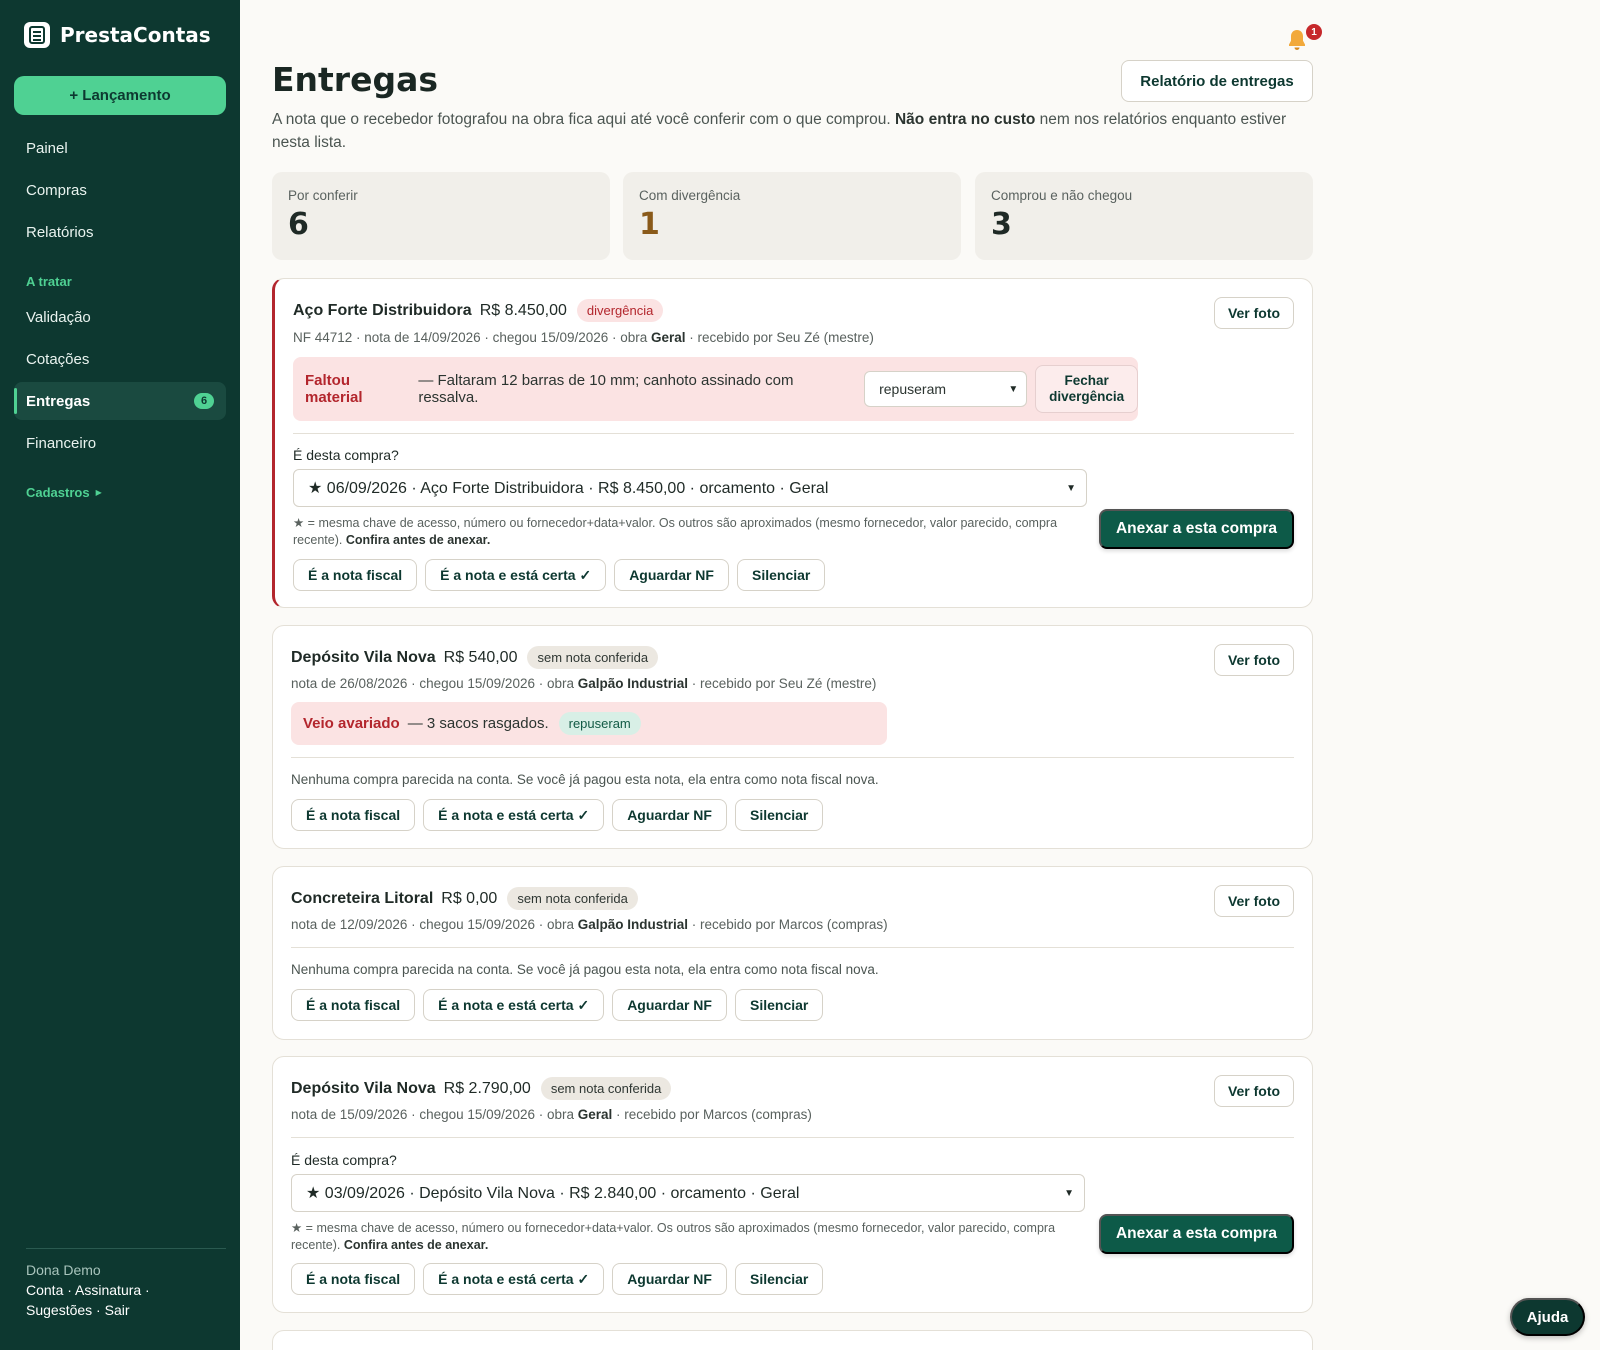  I want to click on obra-name: Galpão Industrial, so click(633, 924).